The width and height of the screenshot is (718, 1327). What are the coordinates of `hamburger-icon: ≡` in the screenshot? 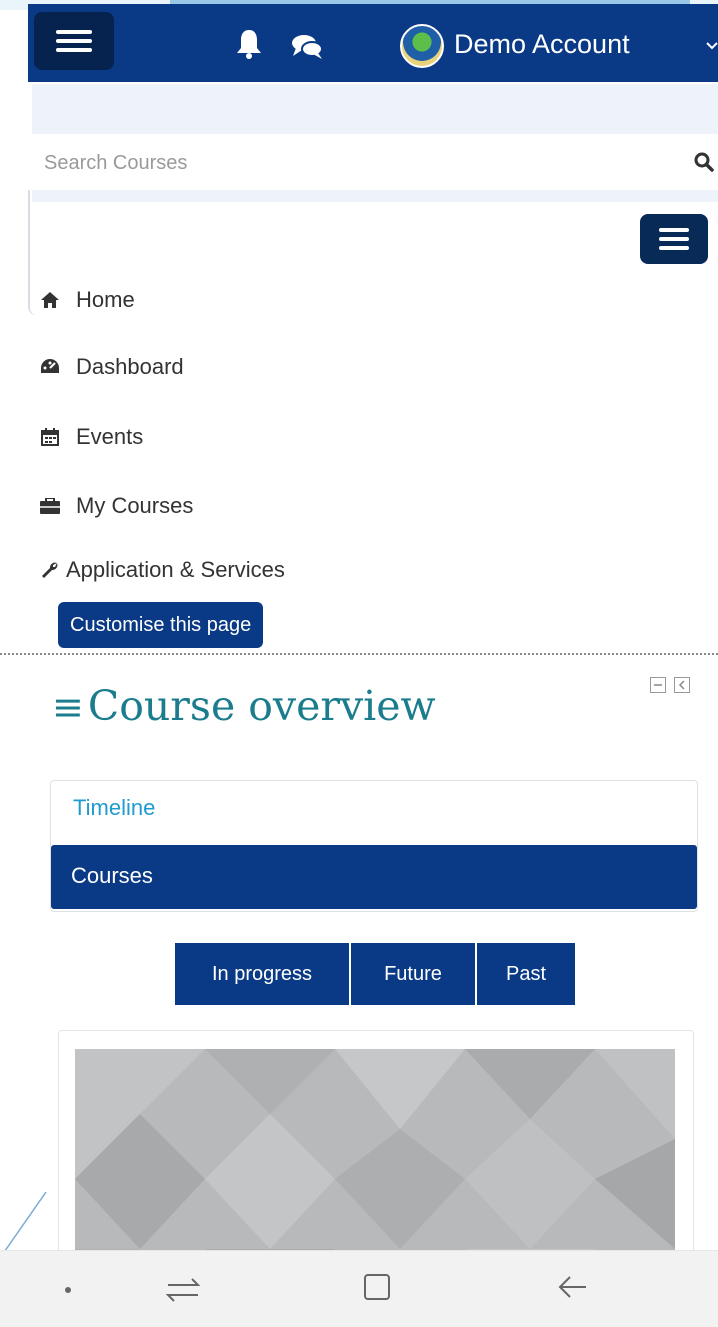 It's located at (68, 707).